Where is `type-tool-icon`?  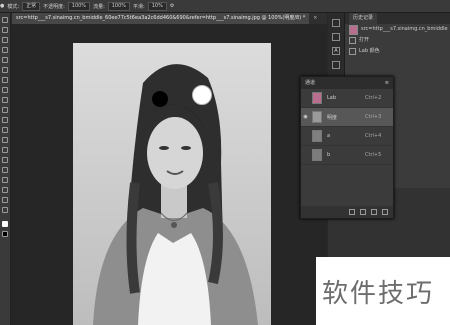
type-tool-icon is located at coordinates (5, 170).